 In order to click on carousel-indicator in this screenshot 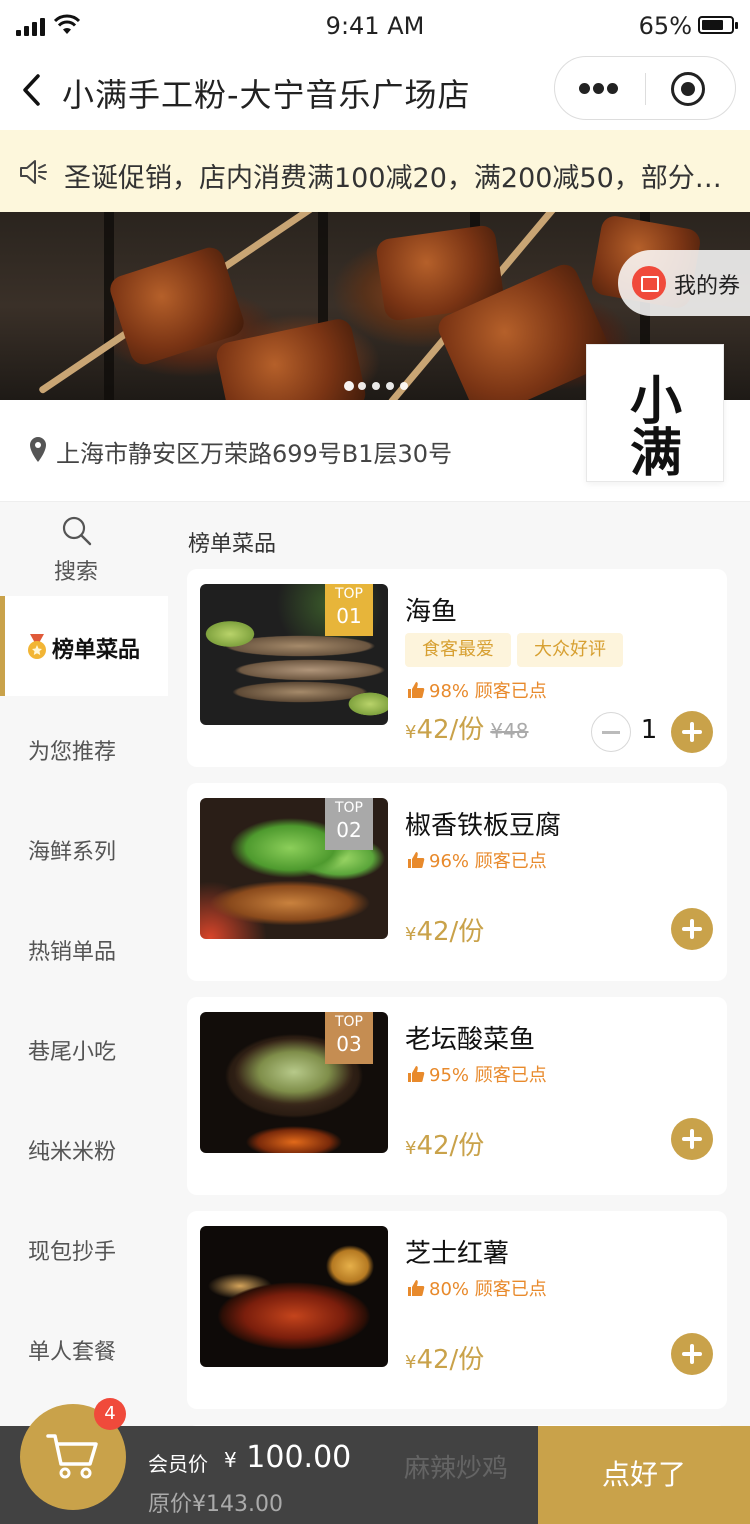, I will do `click(376, 386)`.